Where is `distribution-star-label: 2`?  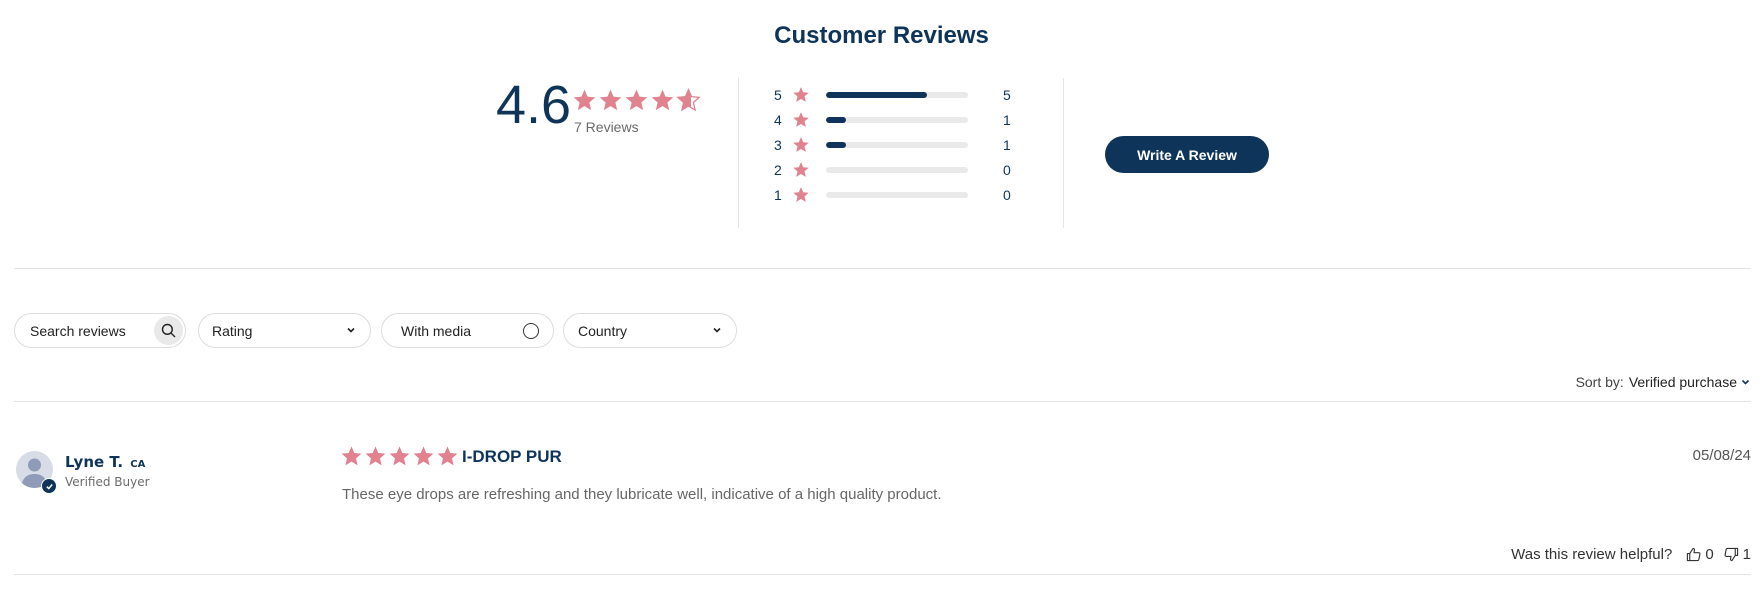
distribution-star-label: 2 is located at coordinates (778, 169).